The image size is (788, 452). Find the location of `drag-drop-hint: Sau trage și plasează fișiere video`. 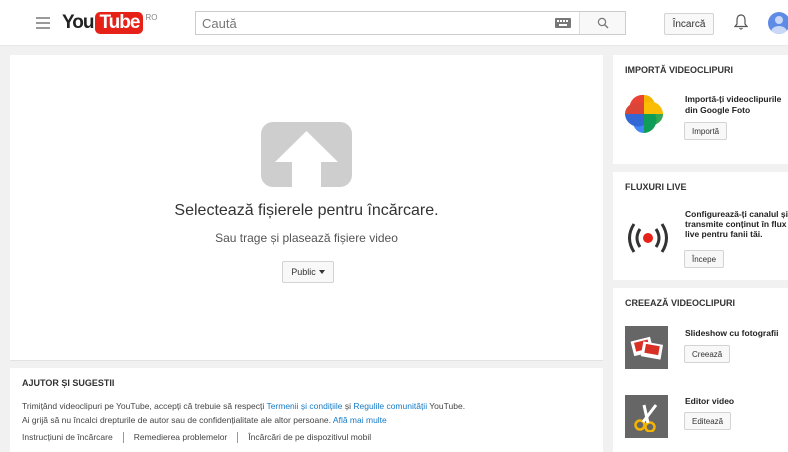

drag-drop-hint: Sau trage și plasează fișiere video is located at coordinates (306, 238).